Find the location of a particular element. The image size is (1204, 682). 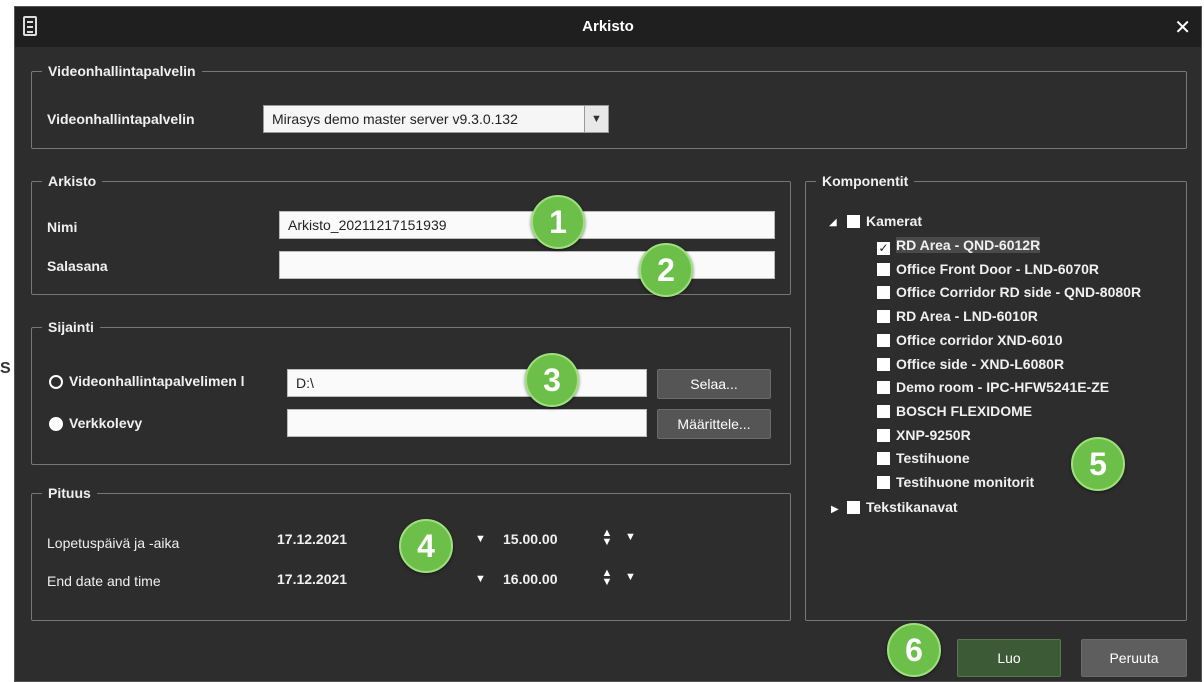

callout-1: 1 is located at coordinates (558, 222).